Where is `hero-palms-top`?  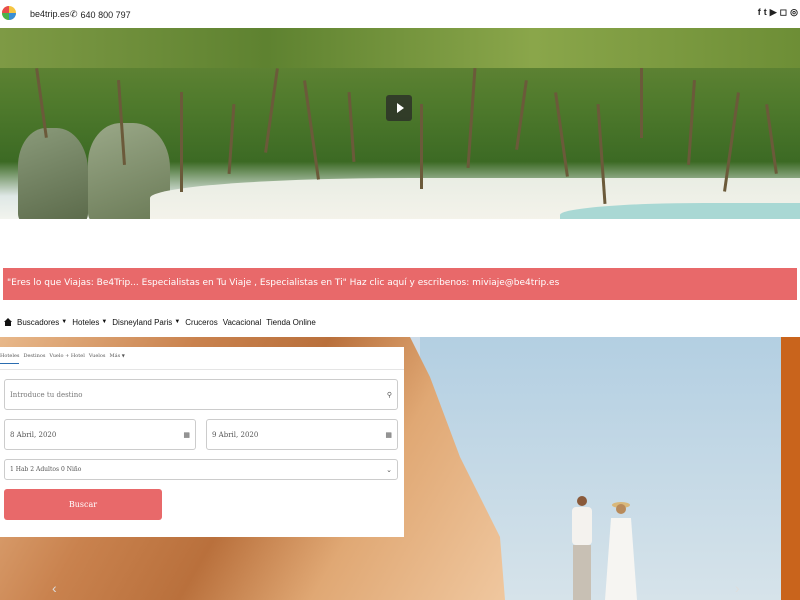
hero-palms-top is located at coordinates (400, 48).